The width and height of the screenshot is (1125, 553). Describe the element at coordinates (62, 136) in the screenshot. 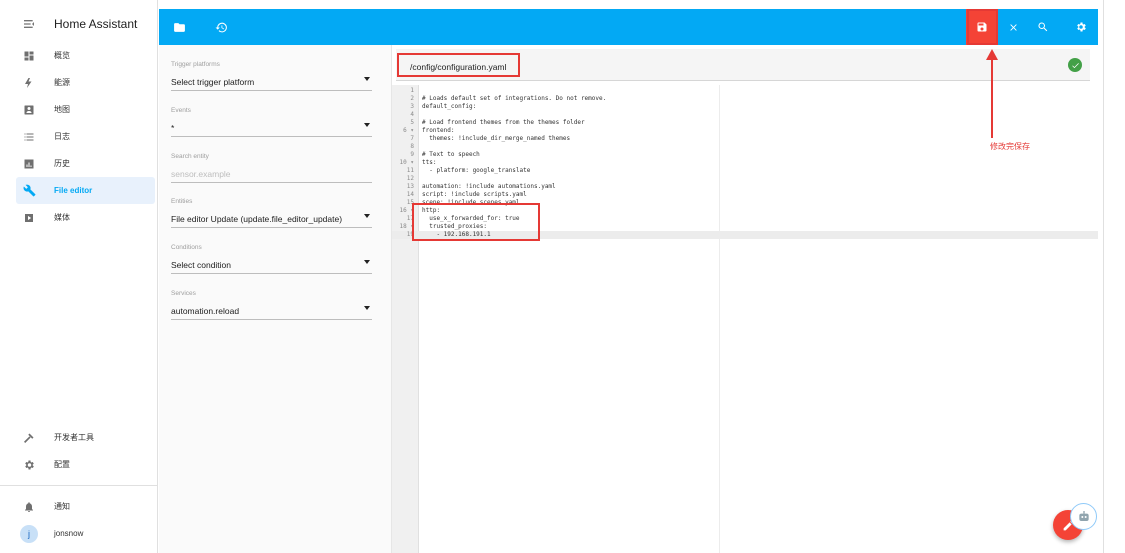

I see `sidebar-item-label: 日志` at that location.